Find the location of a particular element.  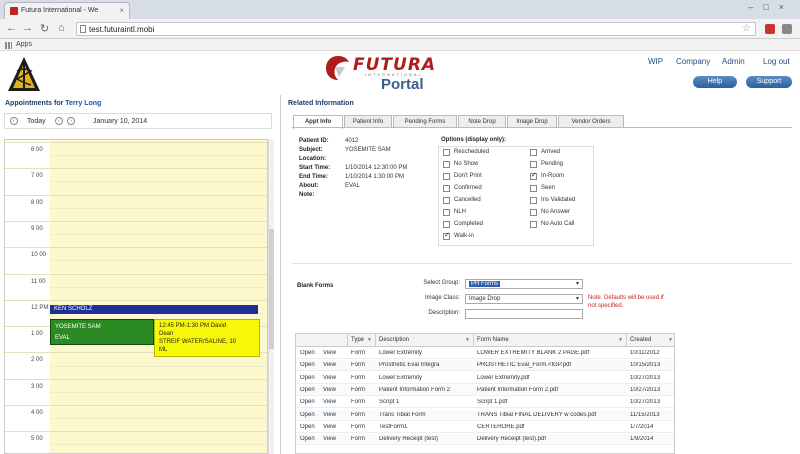

col-type: Type ▼ is located at coordinates (362, 340).